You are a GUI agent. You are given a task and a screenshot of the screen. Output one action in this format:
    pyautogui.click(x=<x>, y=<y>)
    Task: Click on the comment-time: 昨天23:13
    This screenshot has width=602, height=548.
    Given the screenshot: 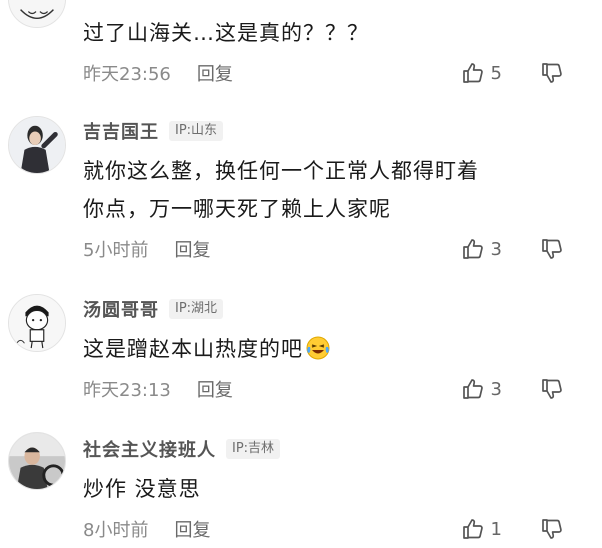 What is the action you would take?
    pyautogui.click(x=127, y=390)
    